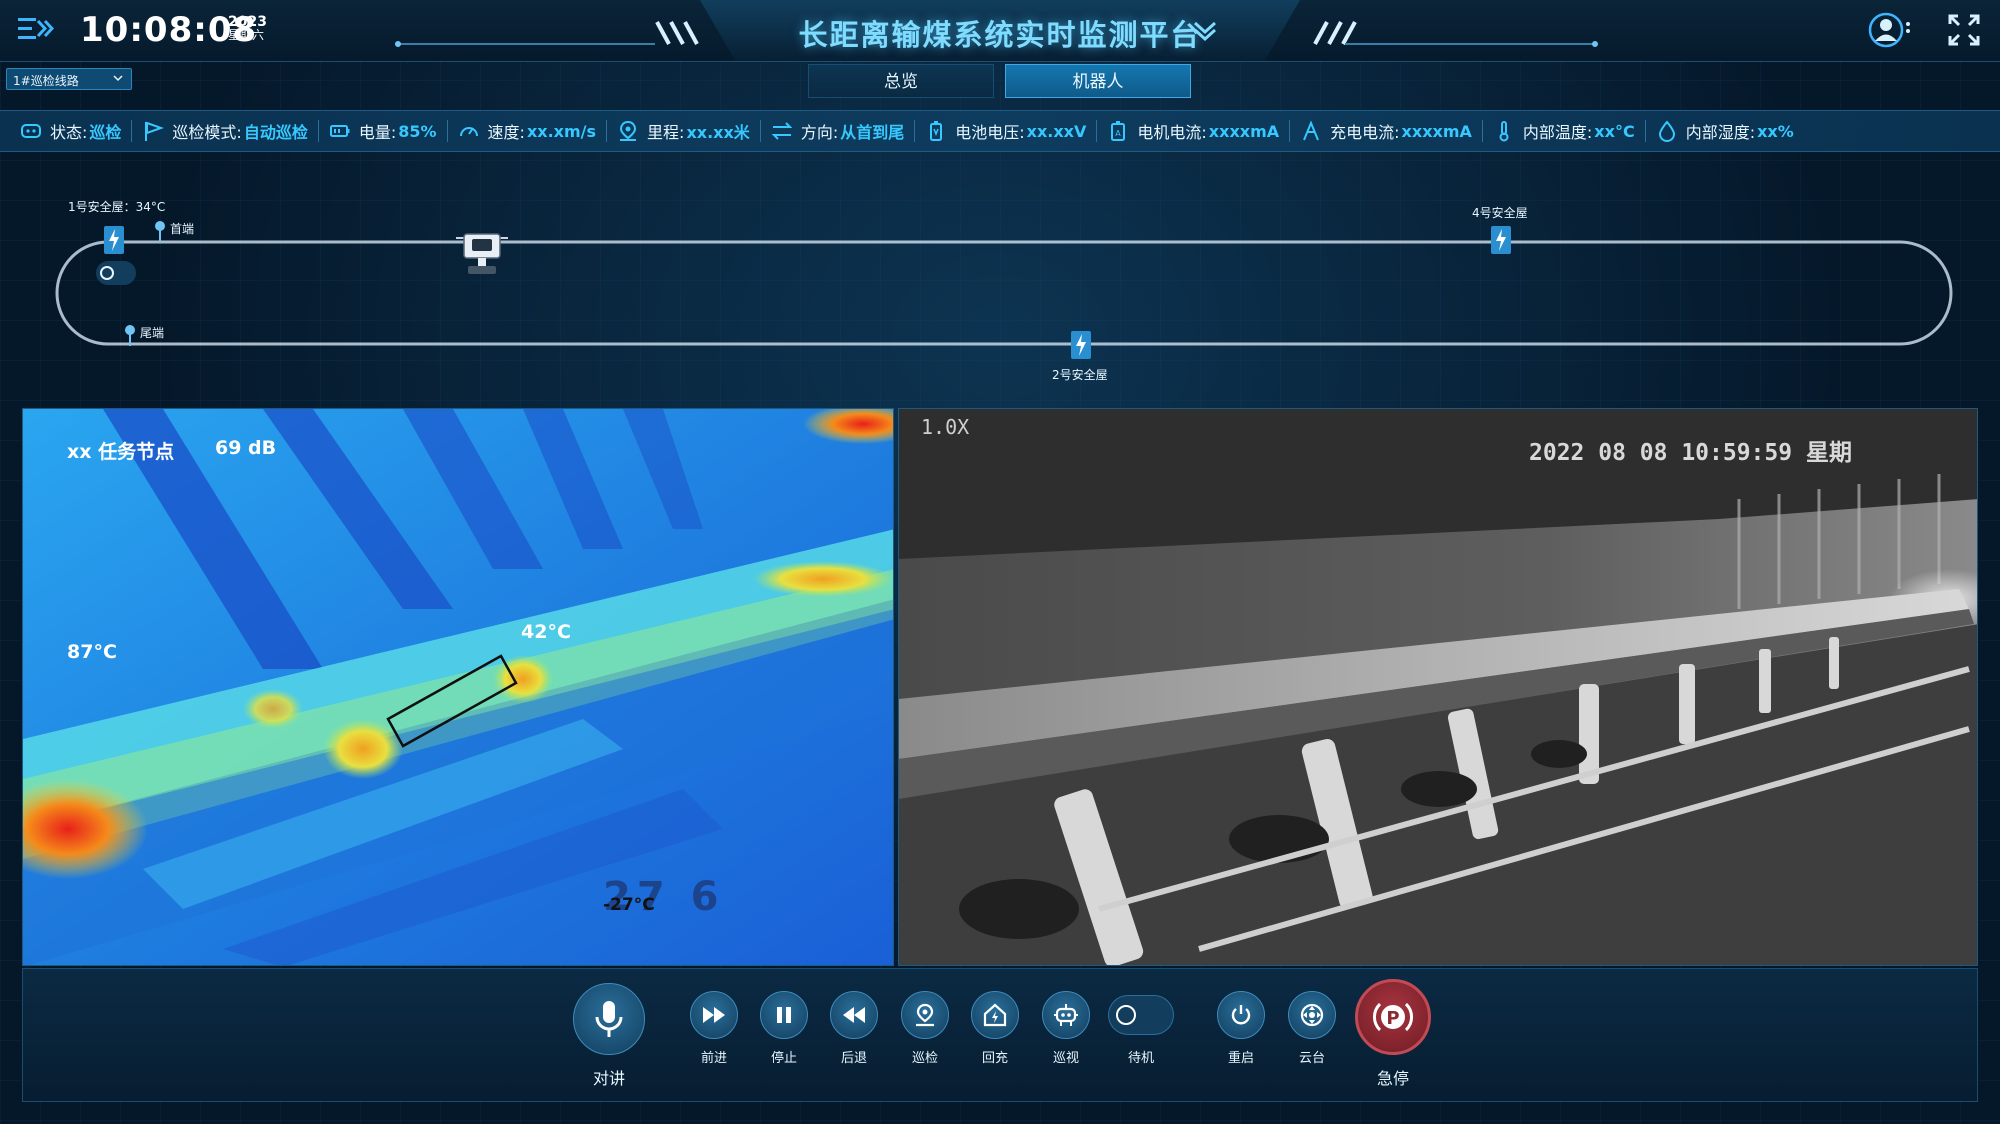 The width and height of the screenshot is (2000, 1124). I want to click on app-title: 长距离输煤系统实时监测平台, so click(1000, 35).